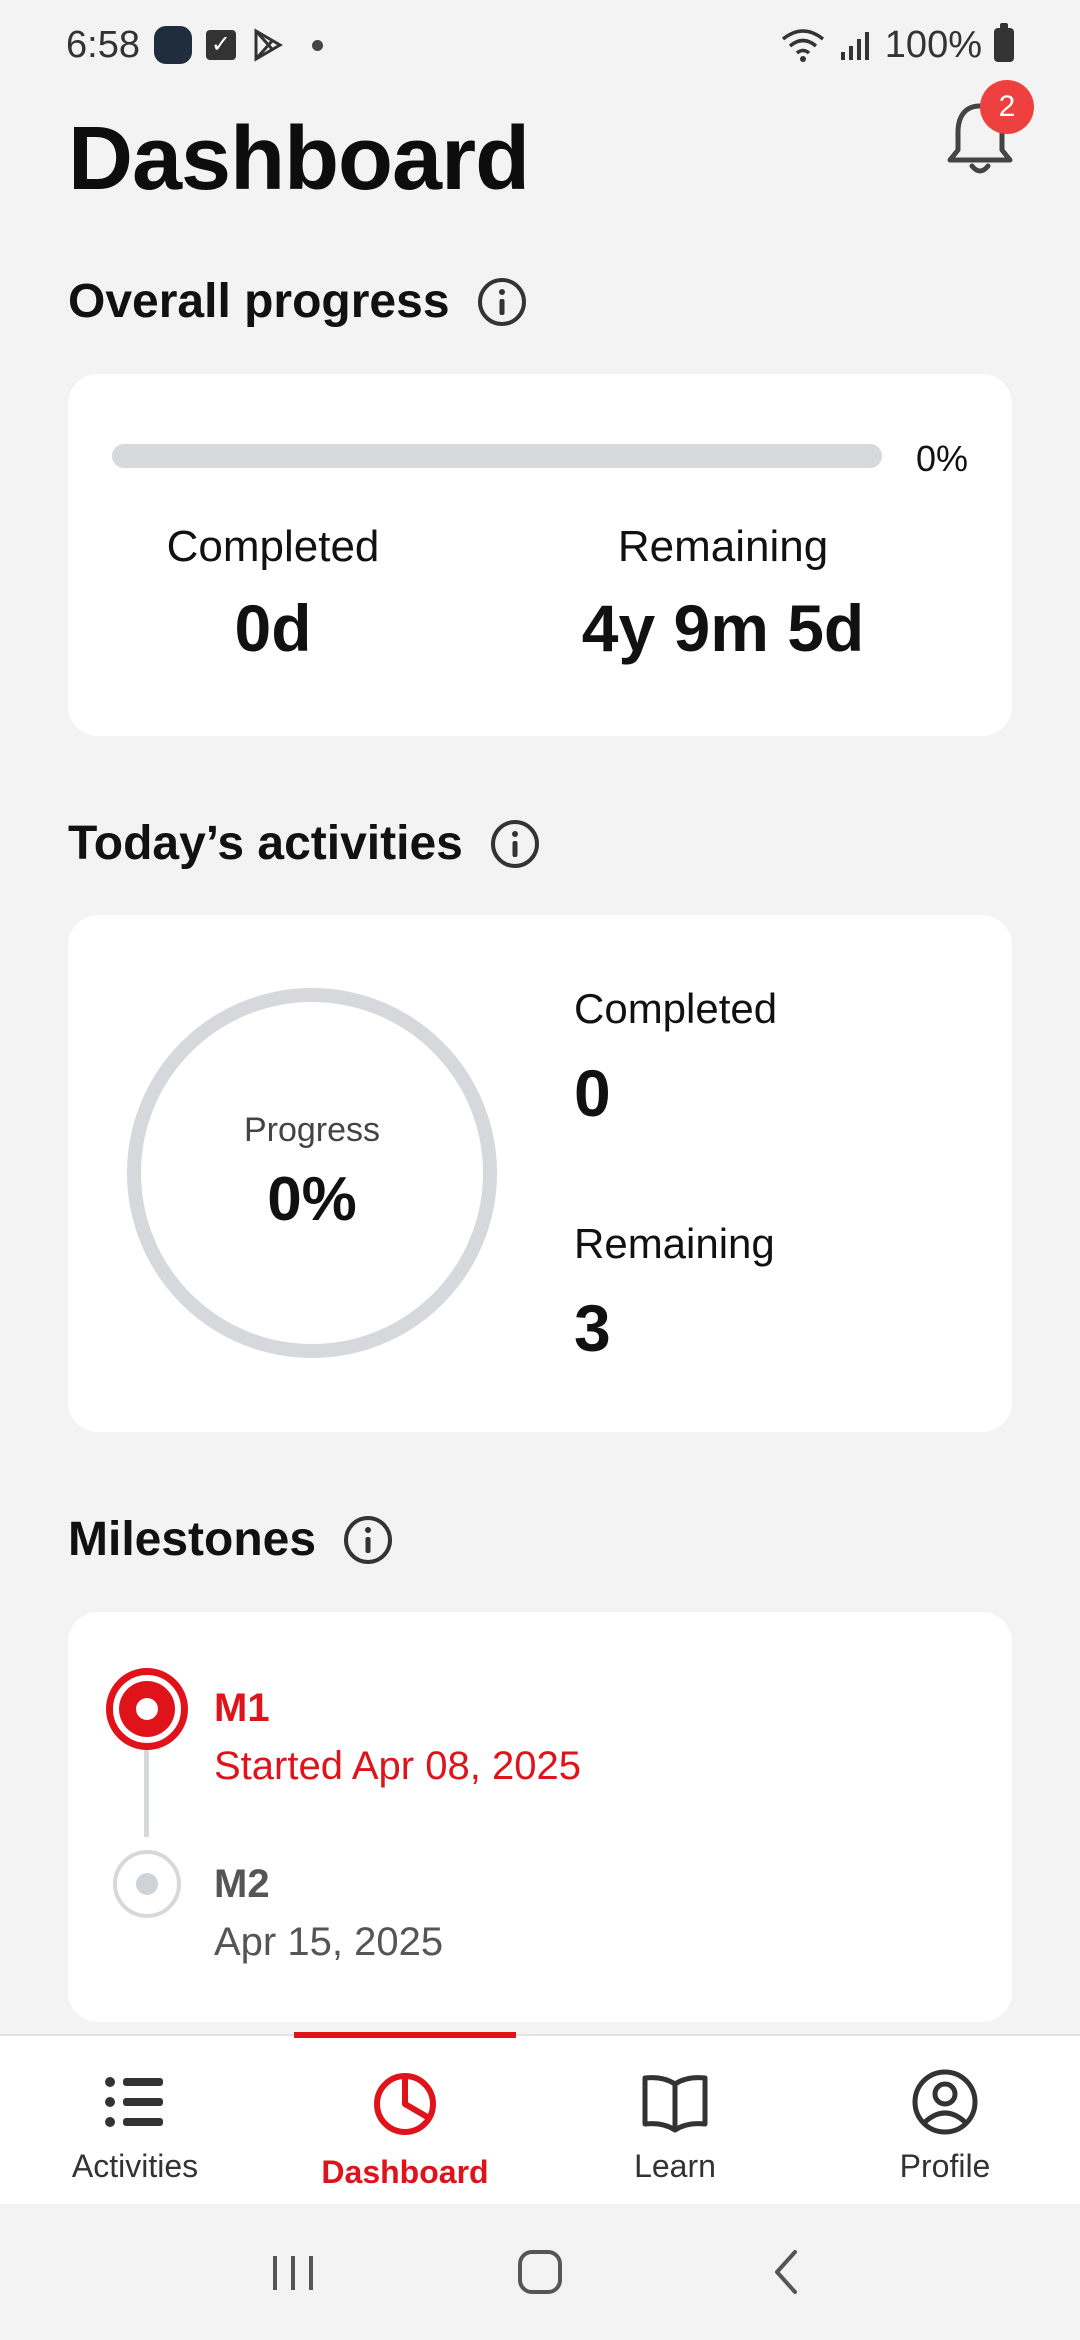 The width and height of the screenshot is (1080, 2340). Describe the element at coordinates (135, 2166) in the screenshot. I see `nav-label: Activities` at that location.